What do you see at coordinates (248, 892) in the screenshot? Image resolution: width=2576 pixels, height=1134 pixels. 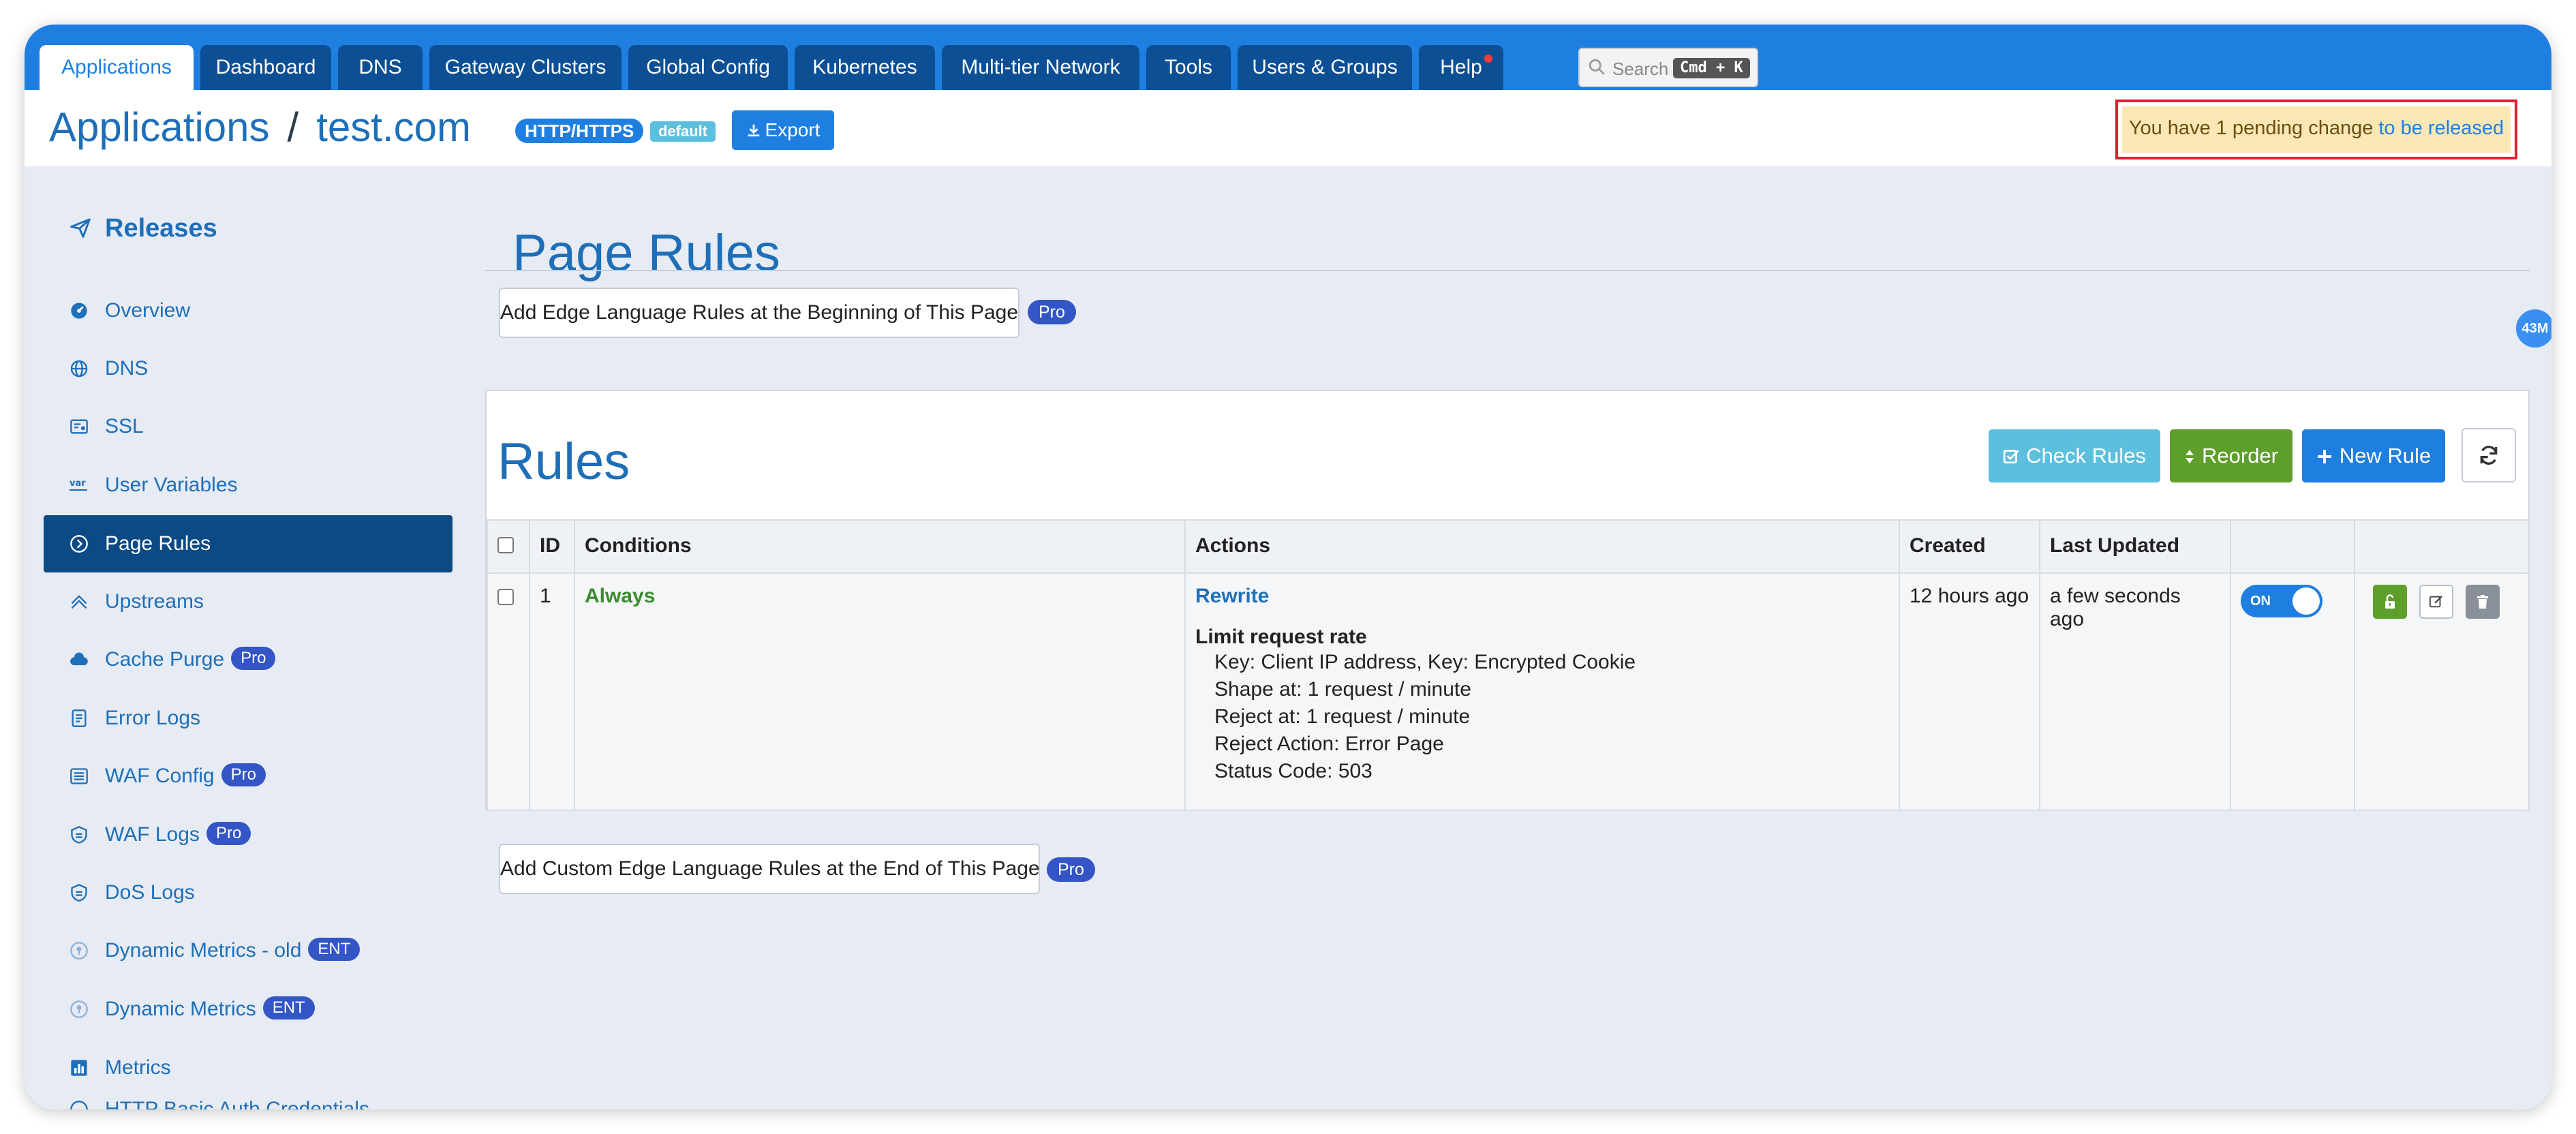 I see `sidebar-item-dos-logs: DoS Logs` at bounding box center [248, 892].